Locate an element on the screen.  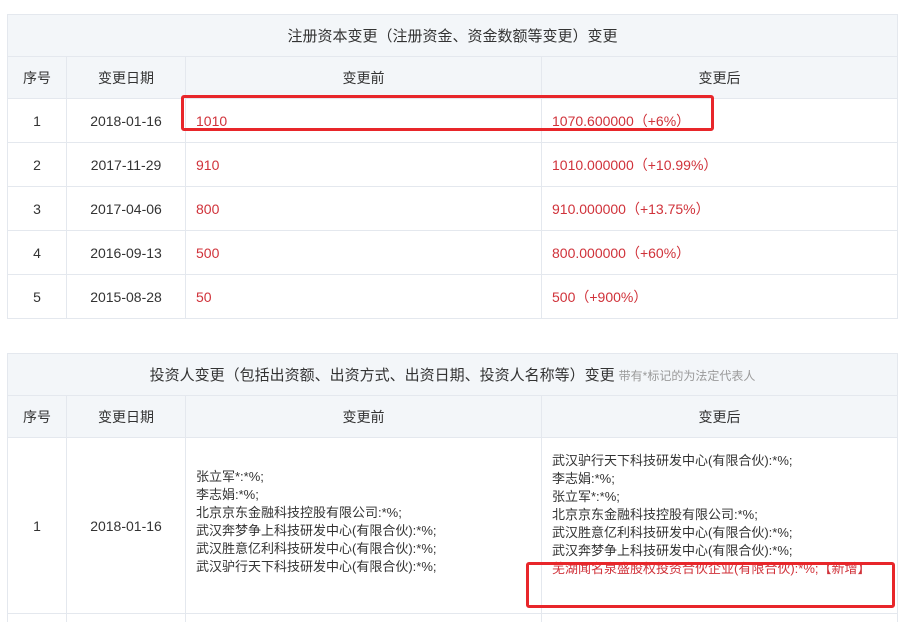
row-no: 5 is located at coordinates (37, 296).